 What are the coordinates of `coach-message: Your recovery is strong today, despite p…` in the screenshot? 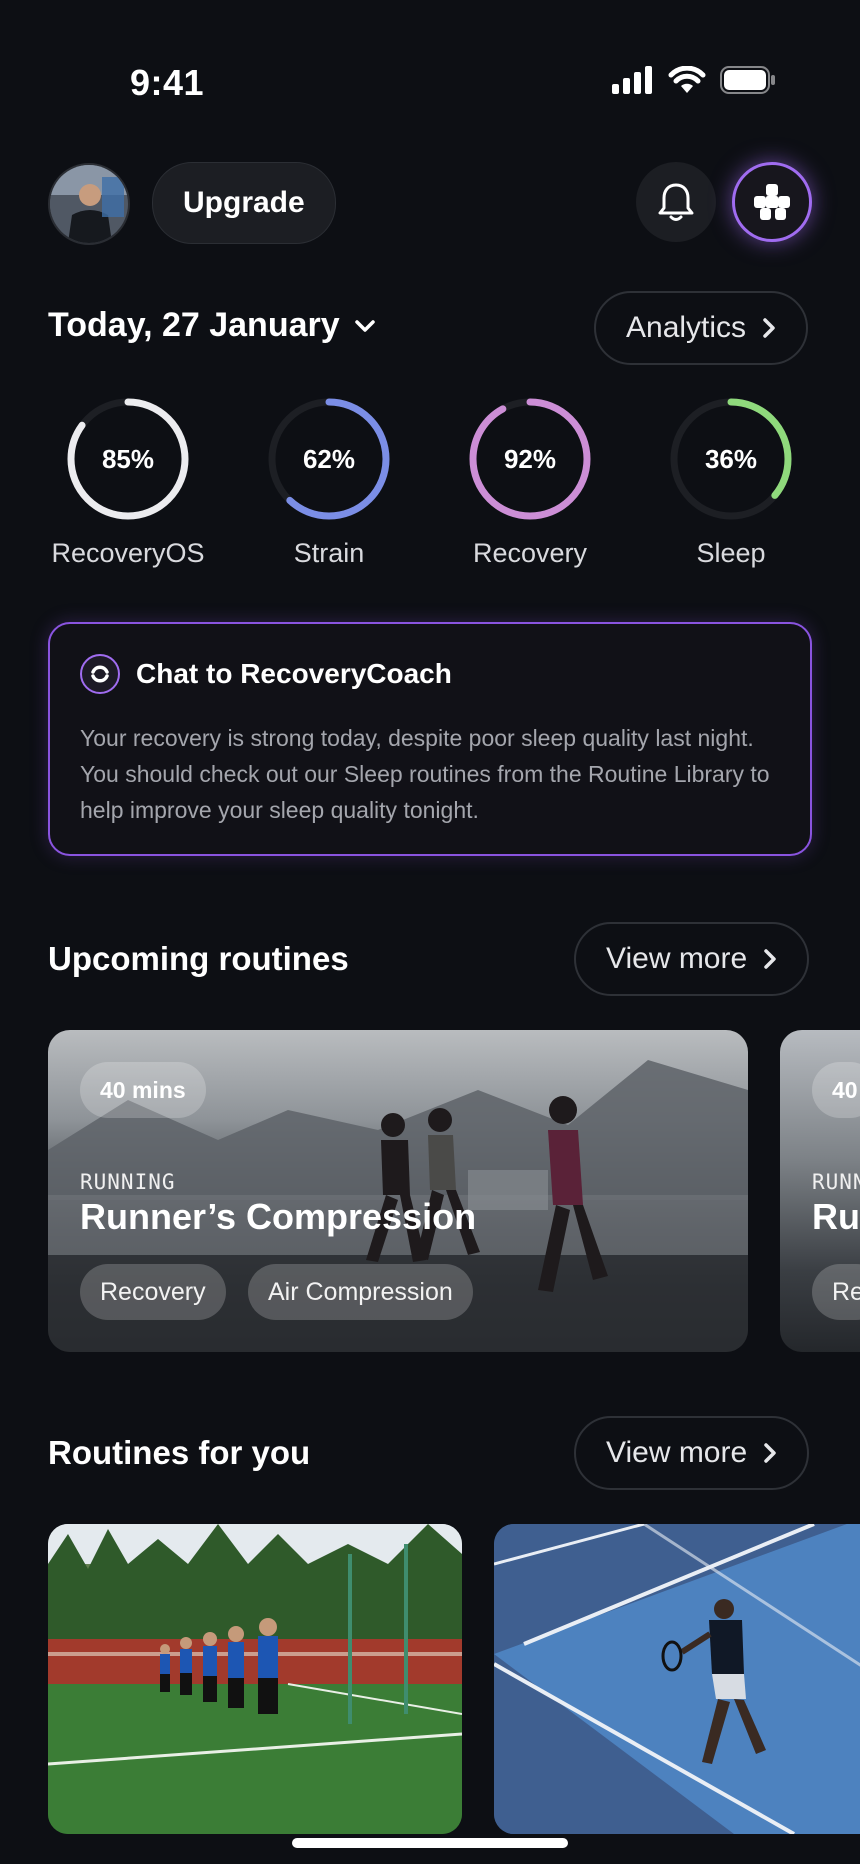 It's located at (425, 774).